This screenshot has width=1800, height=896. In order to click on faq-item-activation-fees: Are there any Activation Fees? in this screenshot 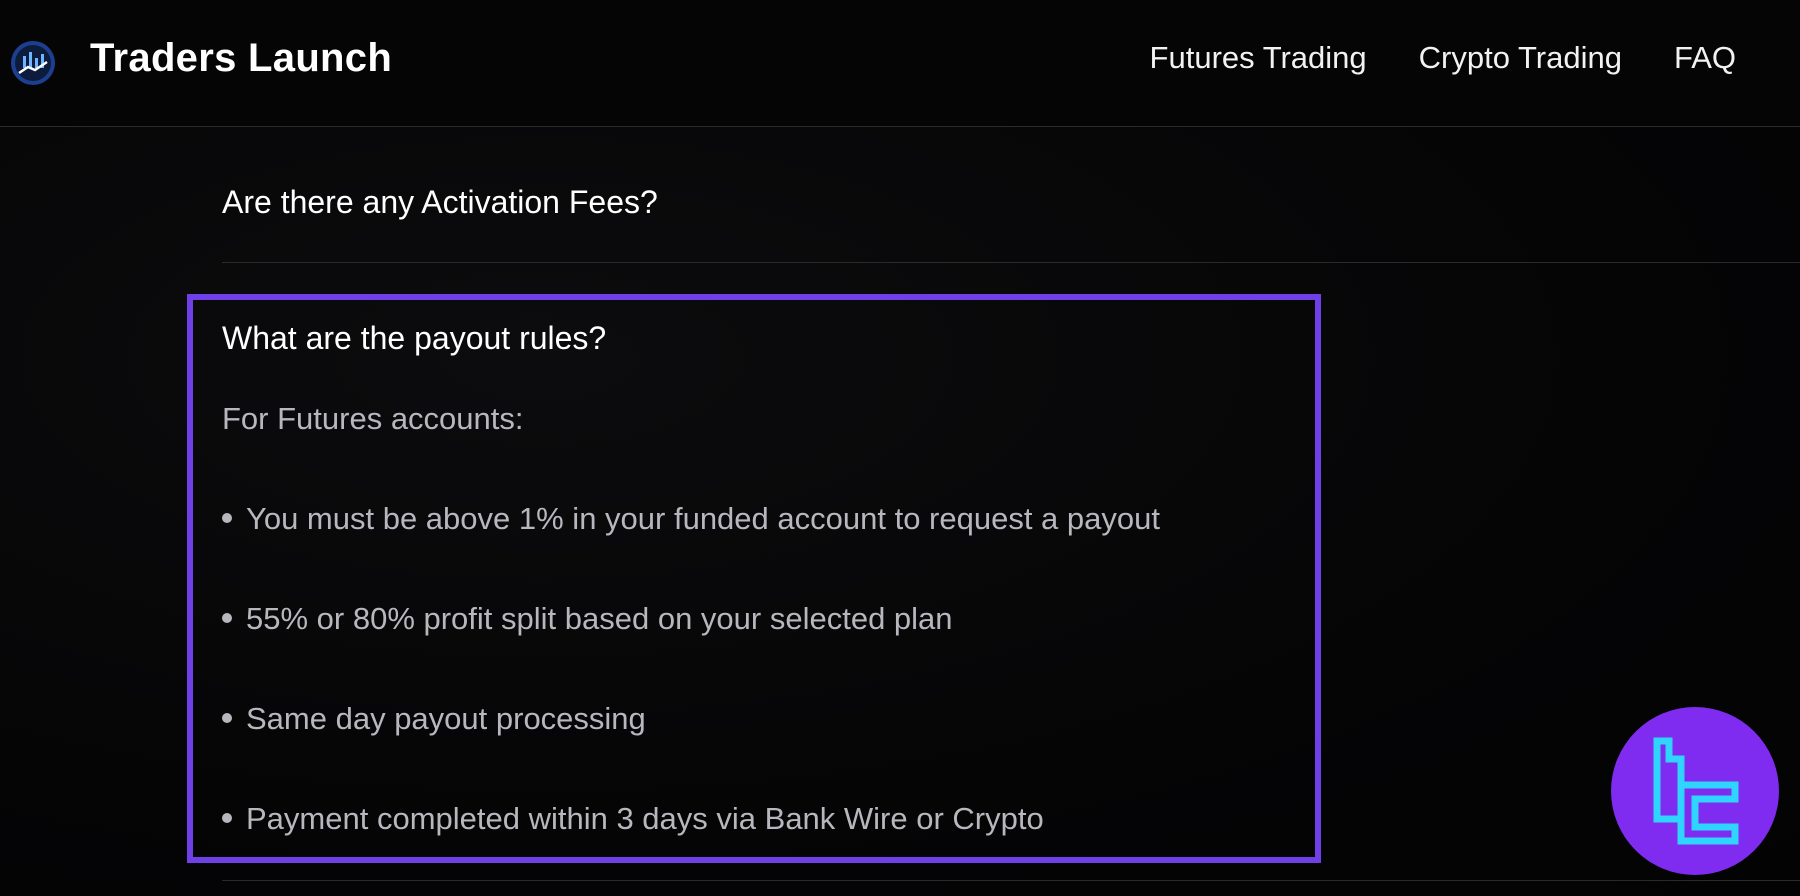, I will do `click(1011, 202)`.